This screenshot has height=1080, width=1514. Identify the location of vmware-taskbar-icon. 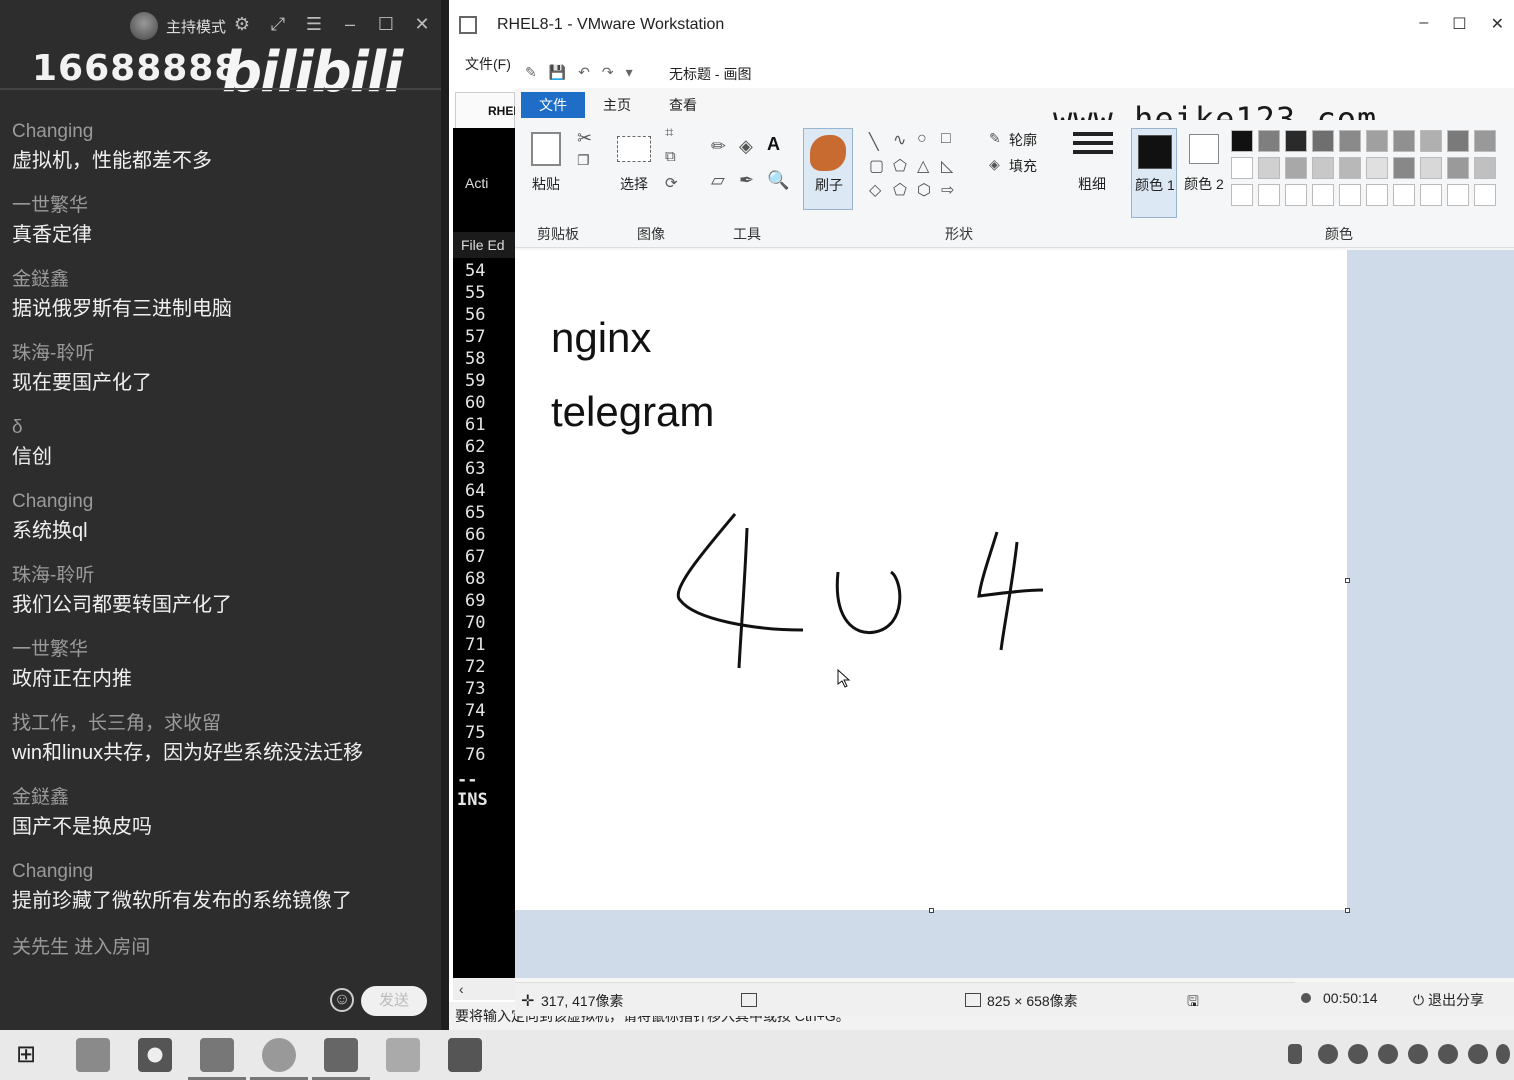
(217, 1059).